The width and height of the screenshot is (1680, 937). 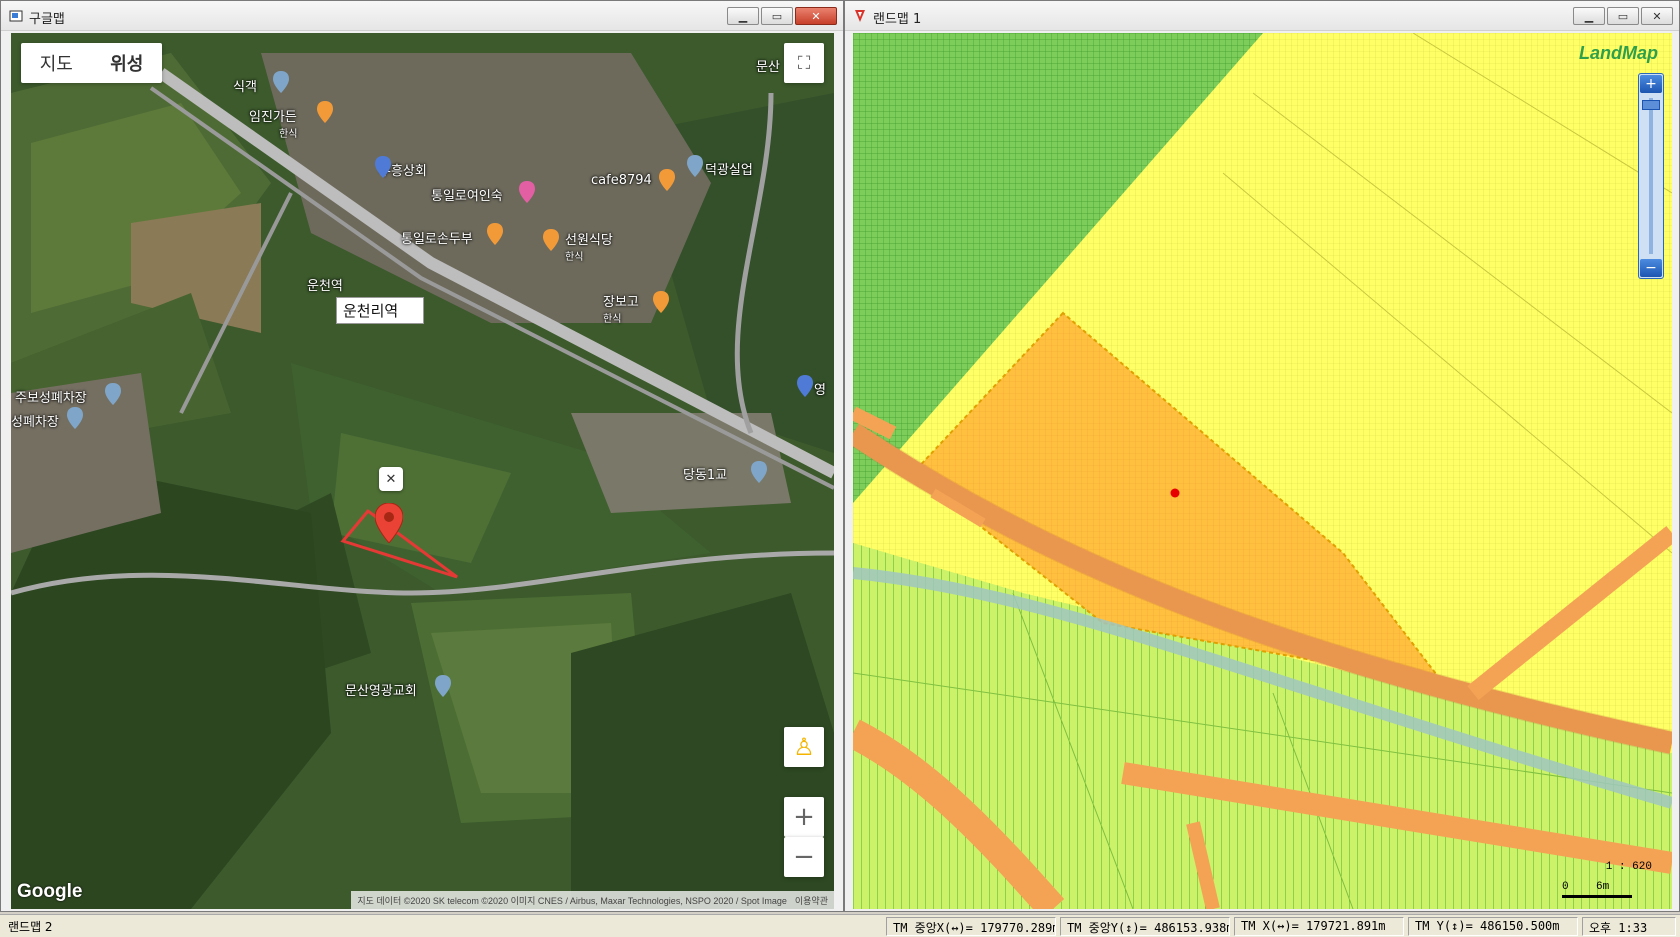 I want to click on church-pin-icon, so click(x=443, y=686).